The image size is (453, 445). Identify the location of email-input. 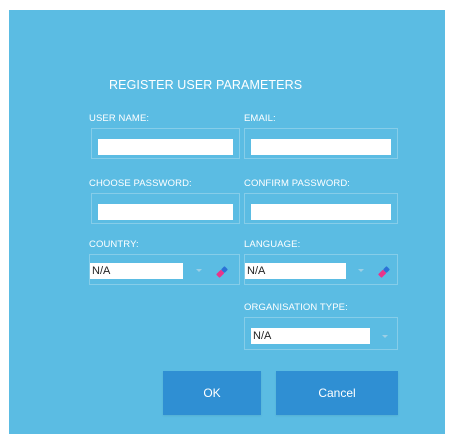
(321, 147).